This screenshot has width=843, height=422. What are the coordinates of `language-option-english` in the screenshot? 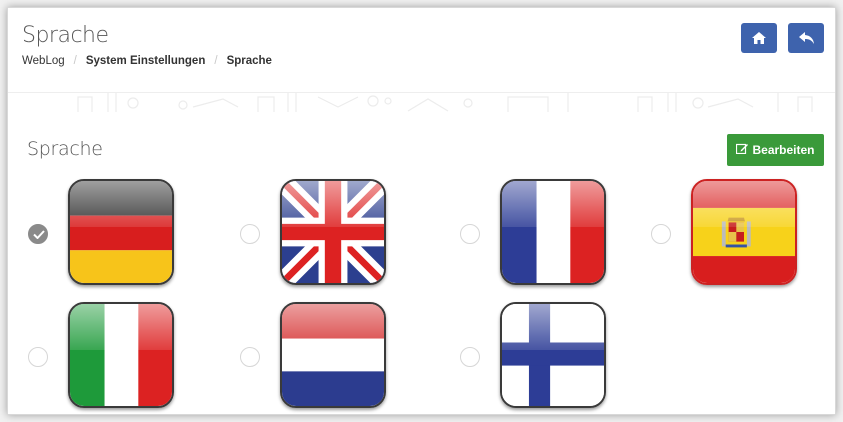 It's located at (325, 236).